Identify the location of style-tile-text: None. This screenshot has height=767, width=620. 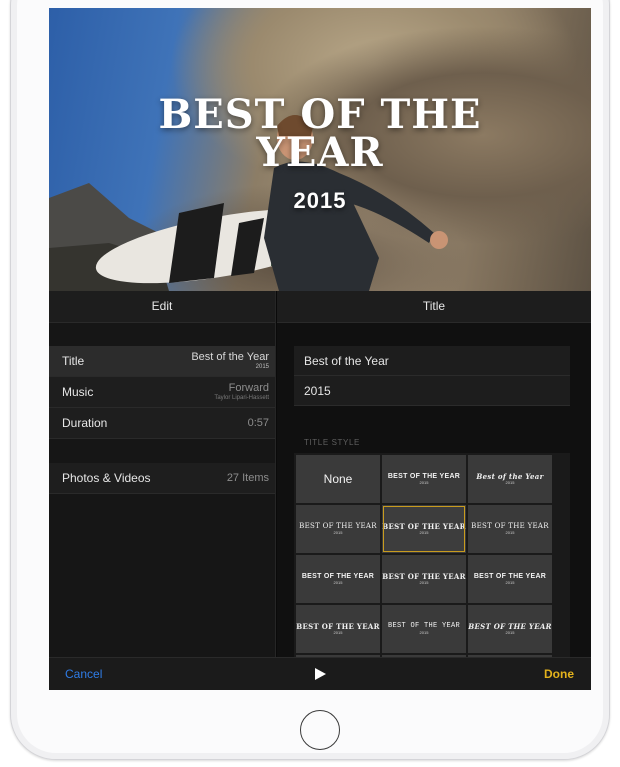
(338, 479).